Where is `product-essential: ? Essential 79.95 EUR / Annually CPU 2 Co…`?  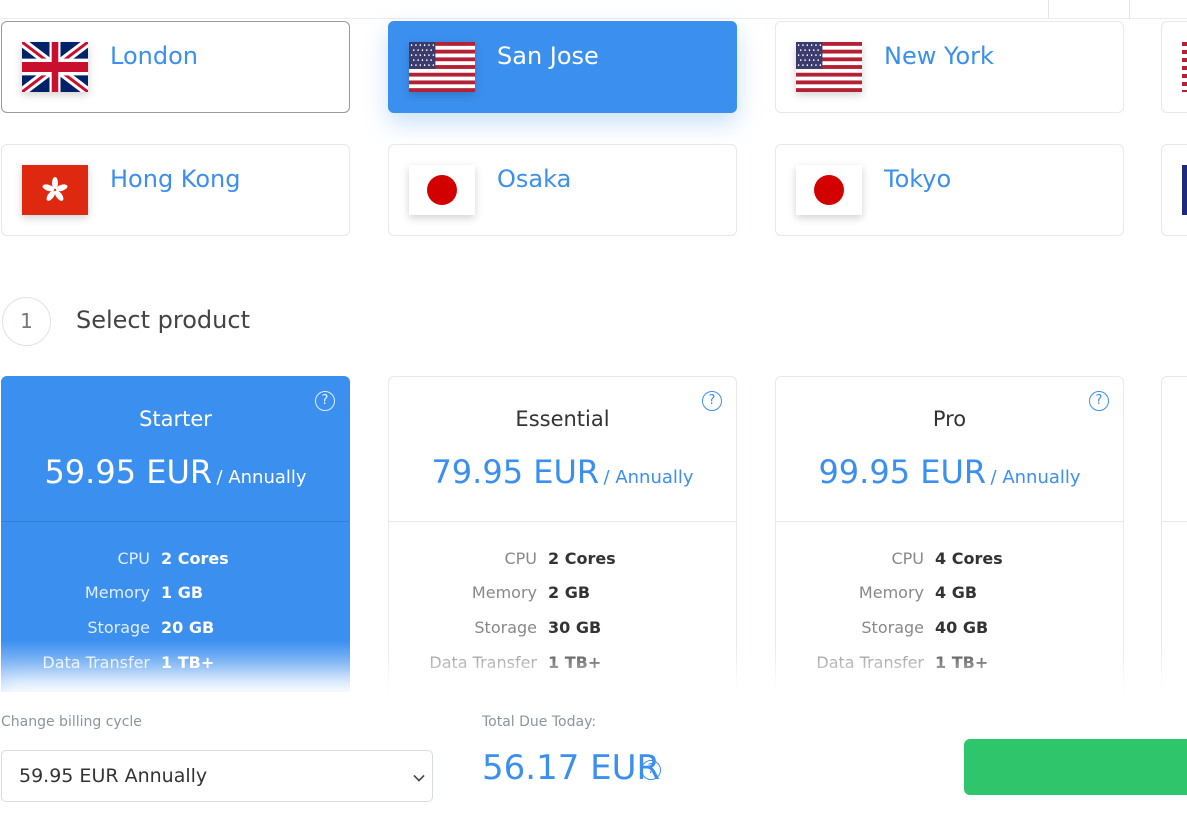
product-essential: ? Essential 79.95 EUR / Annually CPU 2 Co… is located at coordinates (562, 541).